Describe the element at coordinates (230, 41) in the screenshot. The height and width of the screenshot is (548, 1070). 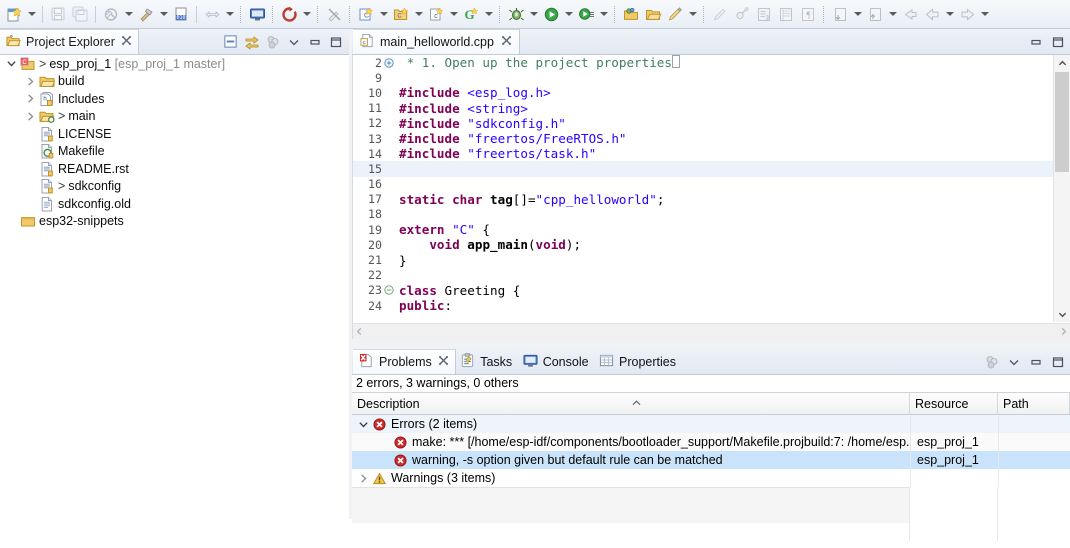
I see `collapse-all-icon` at that location.